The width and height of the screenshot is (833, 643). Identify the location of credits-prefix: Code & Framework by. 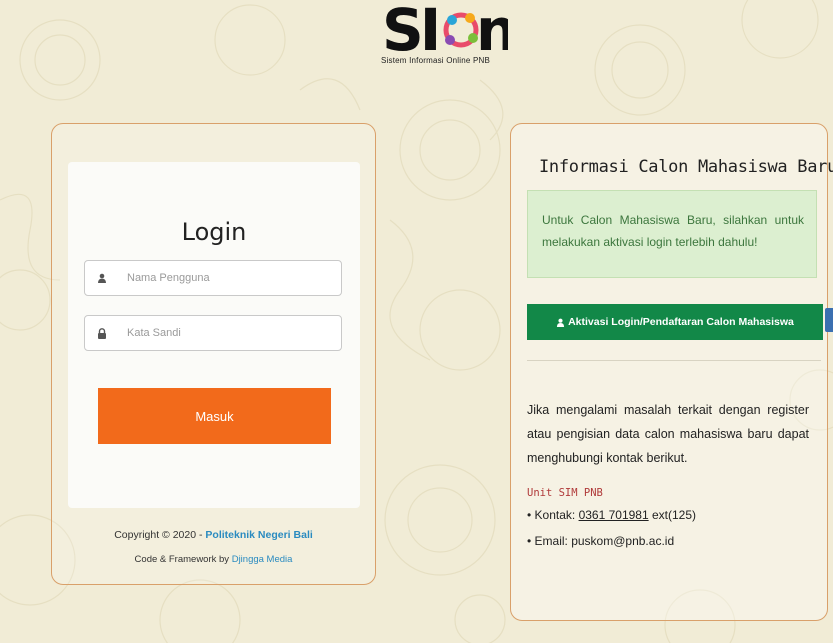
(183, 559).